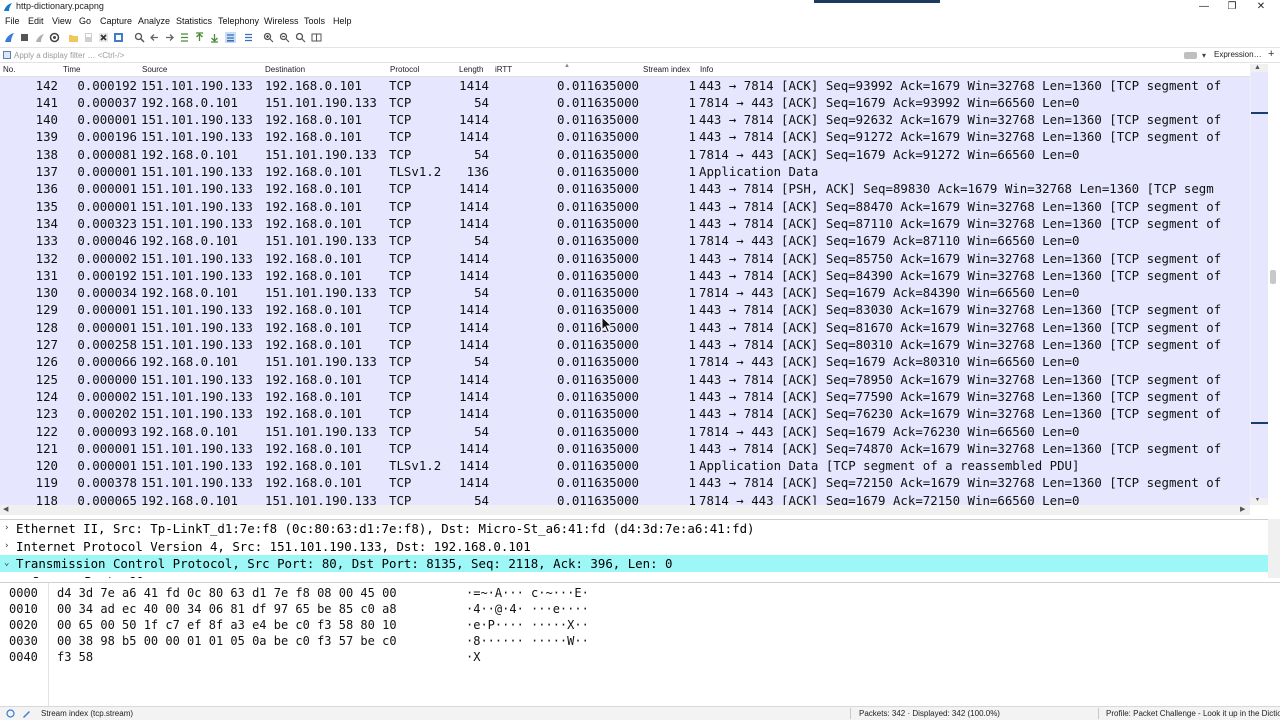  Describe the element at coordinates (71, 69) in the screenshot. I see `column-header-time: Time` at that location.